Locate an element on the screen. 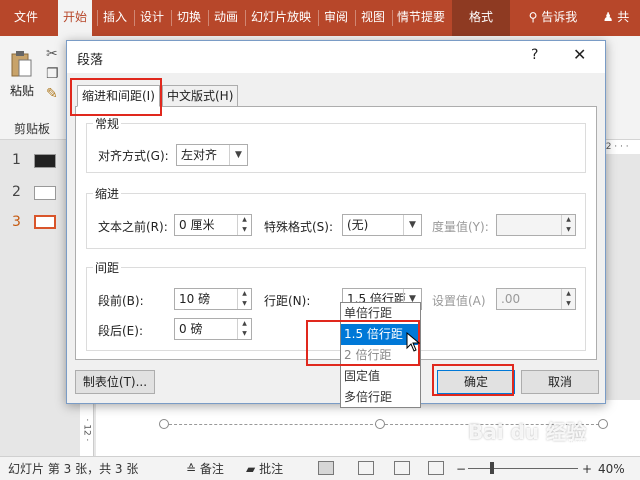 This screenshot has width=640, height=480. thumbnail-number: 2 is located at coordinates (16, 192).